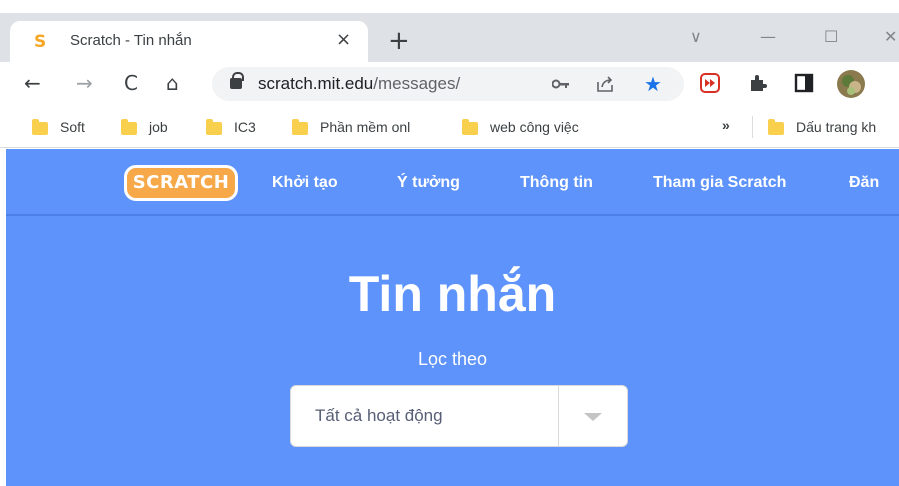 The height and width of the screenshot is (486, 899). Describe the element at coordinates (534, 127) in the screenshot. I see `bookmark-label: web công việc` at that location.